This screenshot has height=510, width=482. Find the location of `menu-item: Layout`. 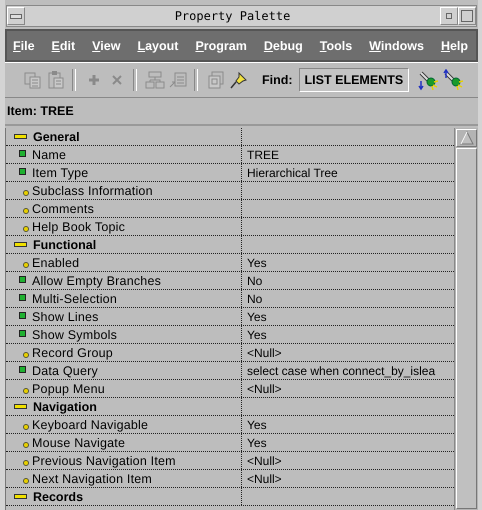

menu-item: Layout is located at coordinates (157, 45).